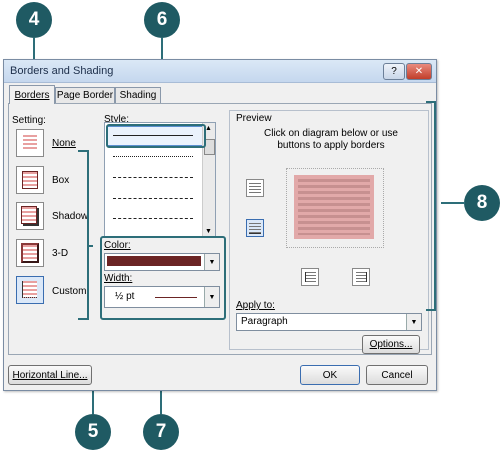 This screenshot has width=500, height=453. What do you see at coordinates (220, 71) in the screenshot?
I see `title-bar: Borders and Shading ? ✕` at bounding box center [220, 71].